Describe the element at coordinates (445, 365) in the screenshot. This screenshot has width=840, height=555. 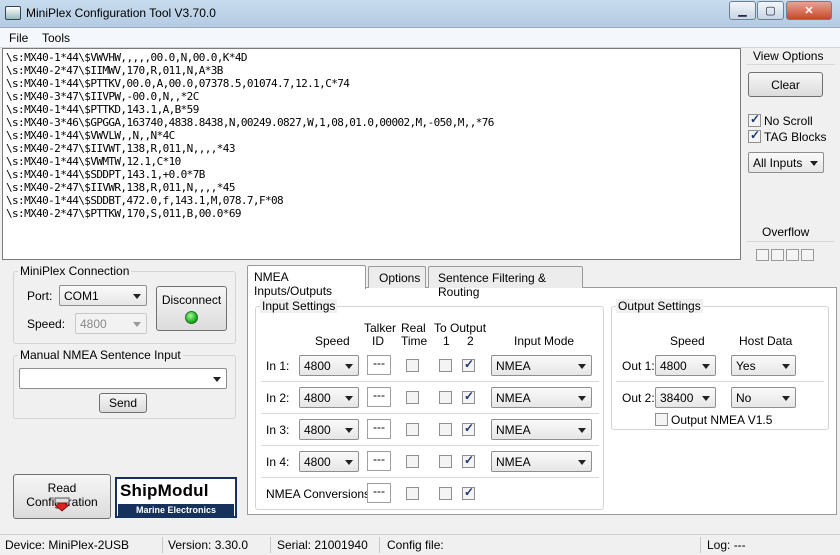
I see `input-1-output1-checkbox` at that location.